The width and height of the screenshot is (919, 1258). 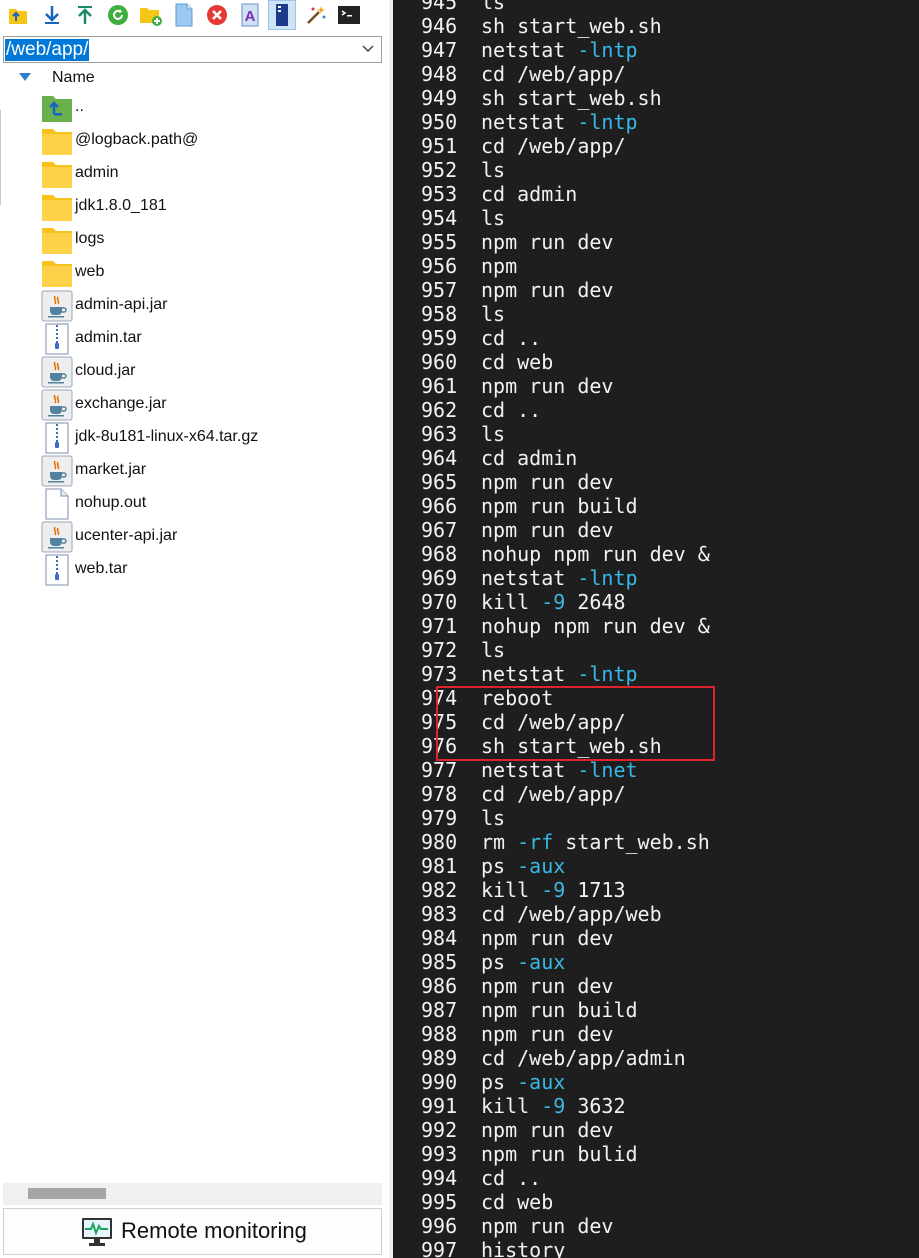 I want to click on command-text: sh start_web.sh, so click(x=571, y=26).